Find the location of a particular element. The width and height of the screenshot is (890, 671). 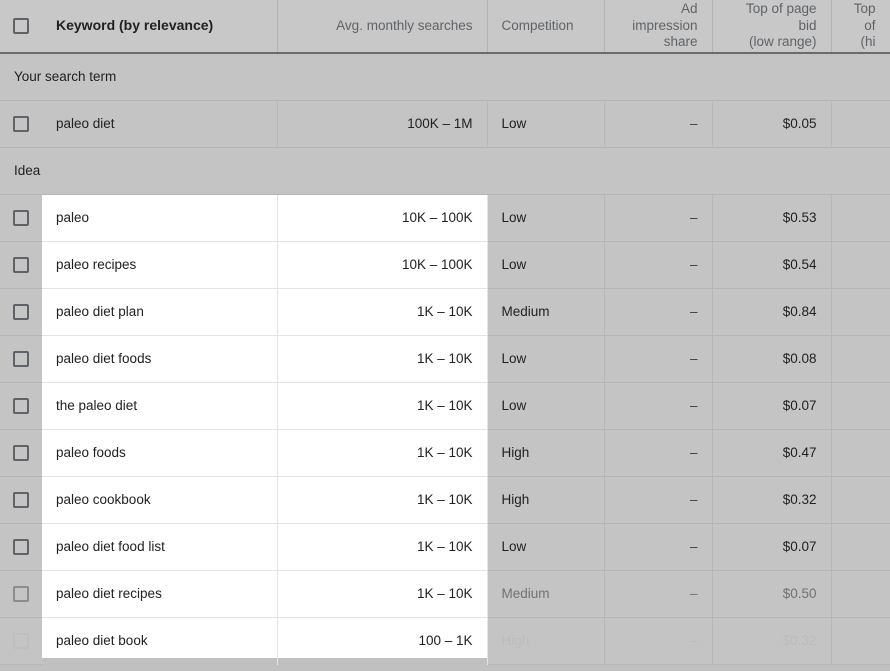

table-row: paleo recipes 10K – 100K Low – $0.54 is located at coordinates (445, 265).